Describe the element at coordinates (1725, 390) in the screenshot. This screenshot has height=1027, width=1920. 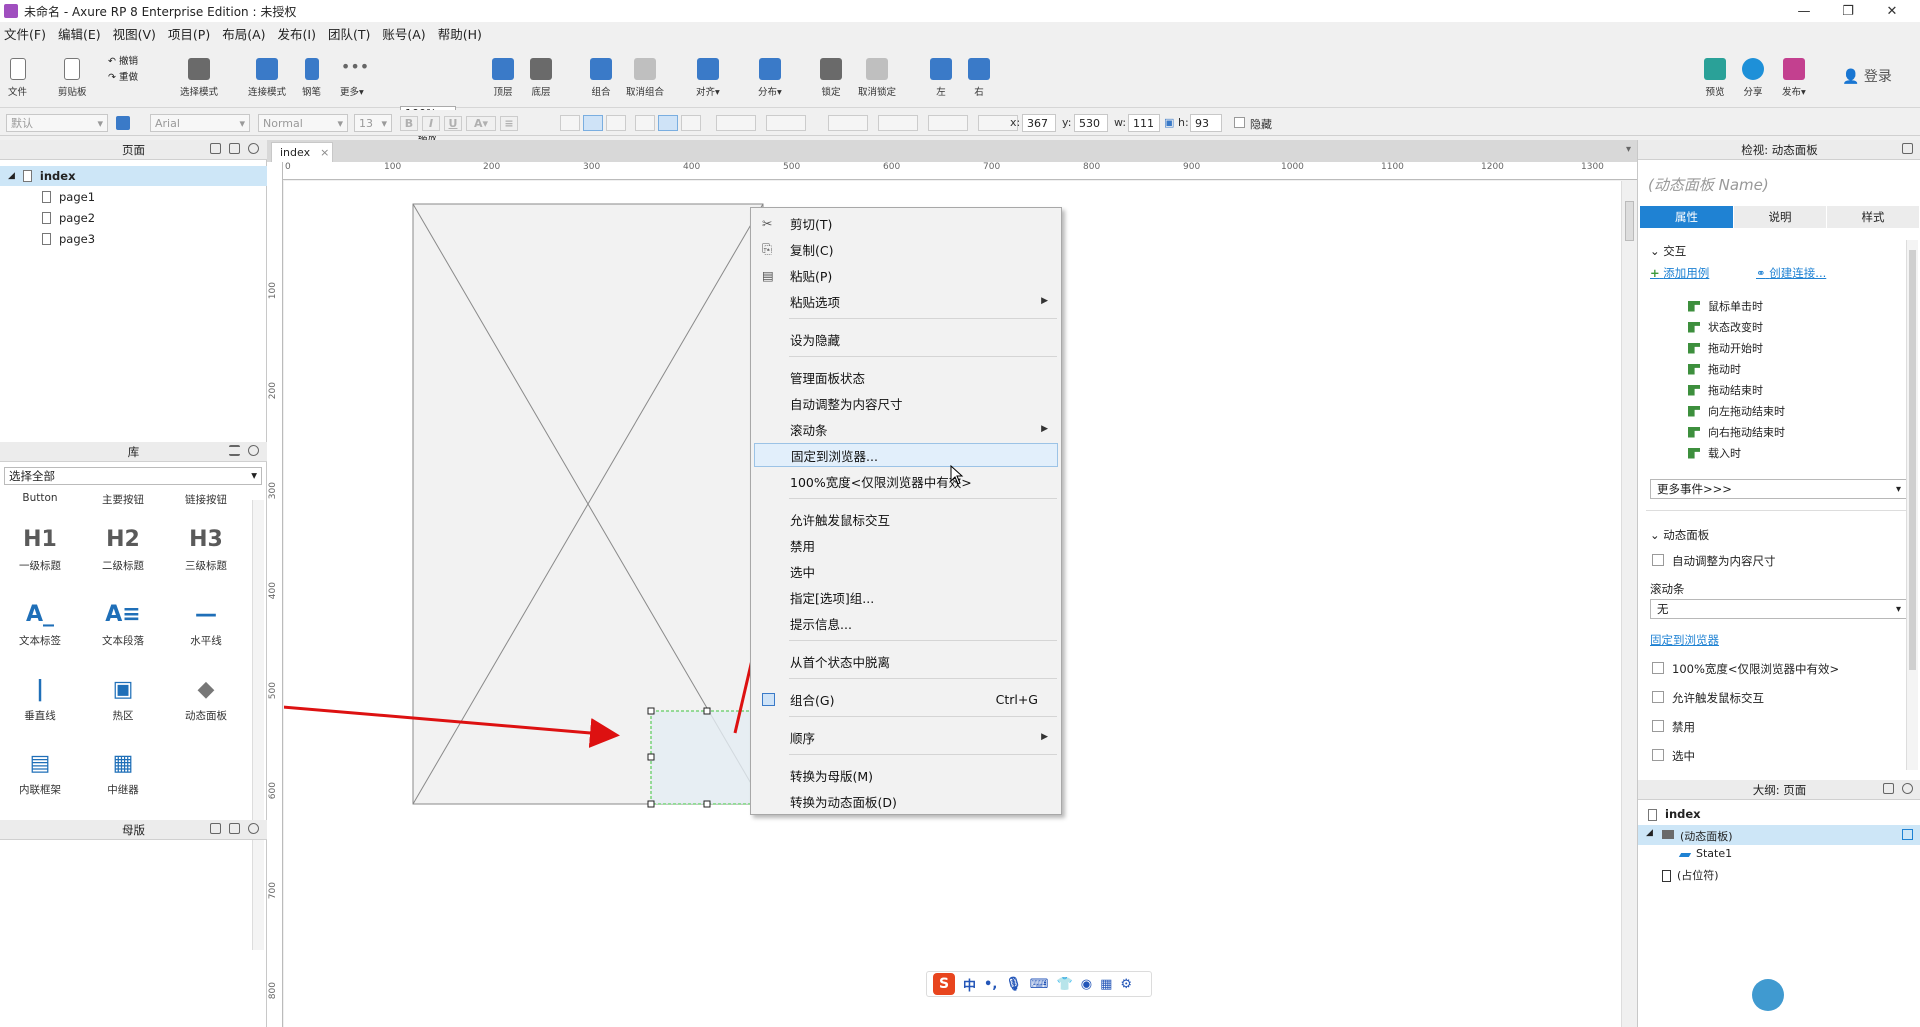
I see `event-ondragdrop: 拖动结束时` at that location.